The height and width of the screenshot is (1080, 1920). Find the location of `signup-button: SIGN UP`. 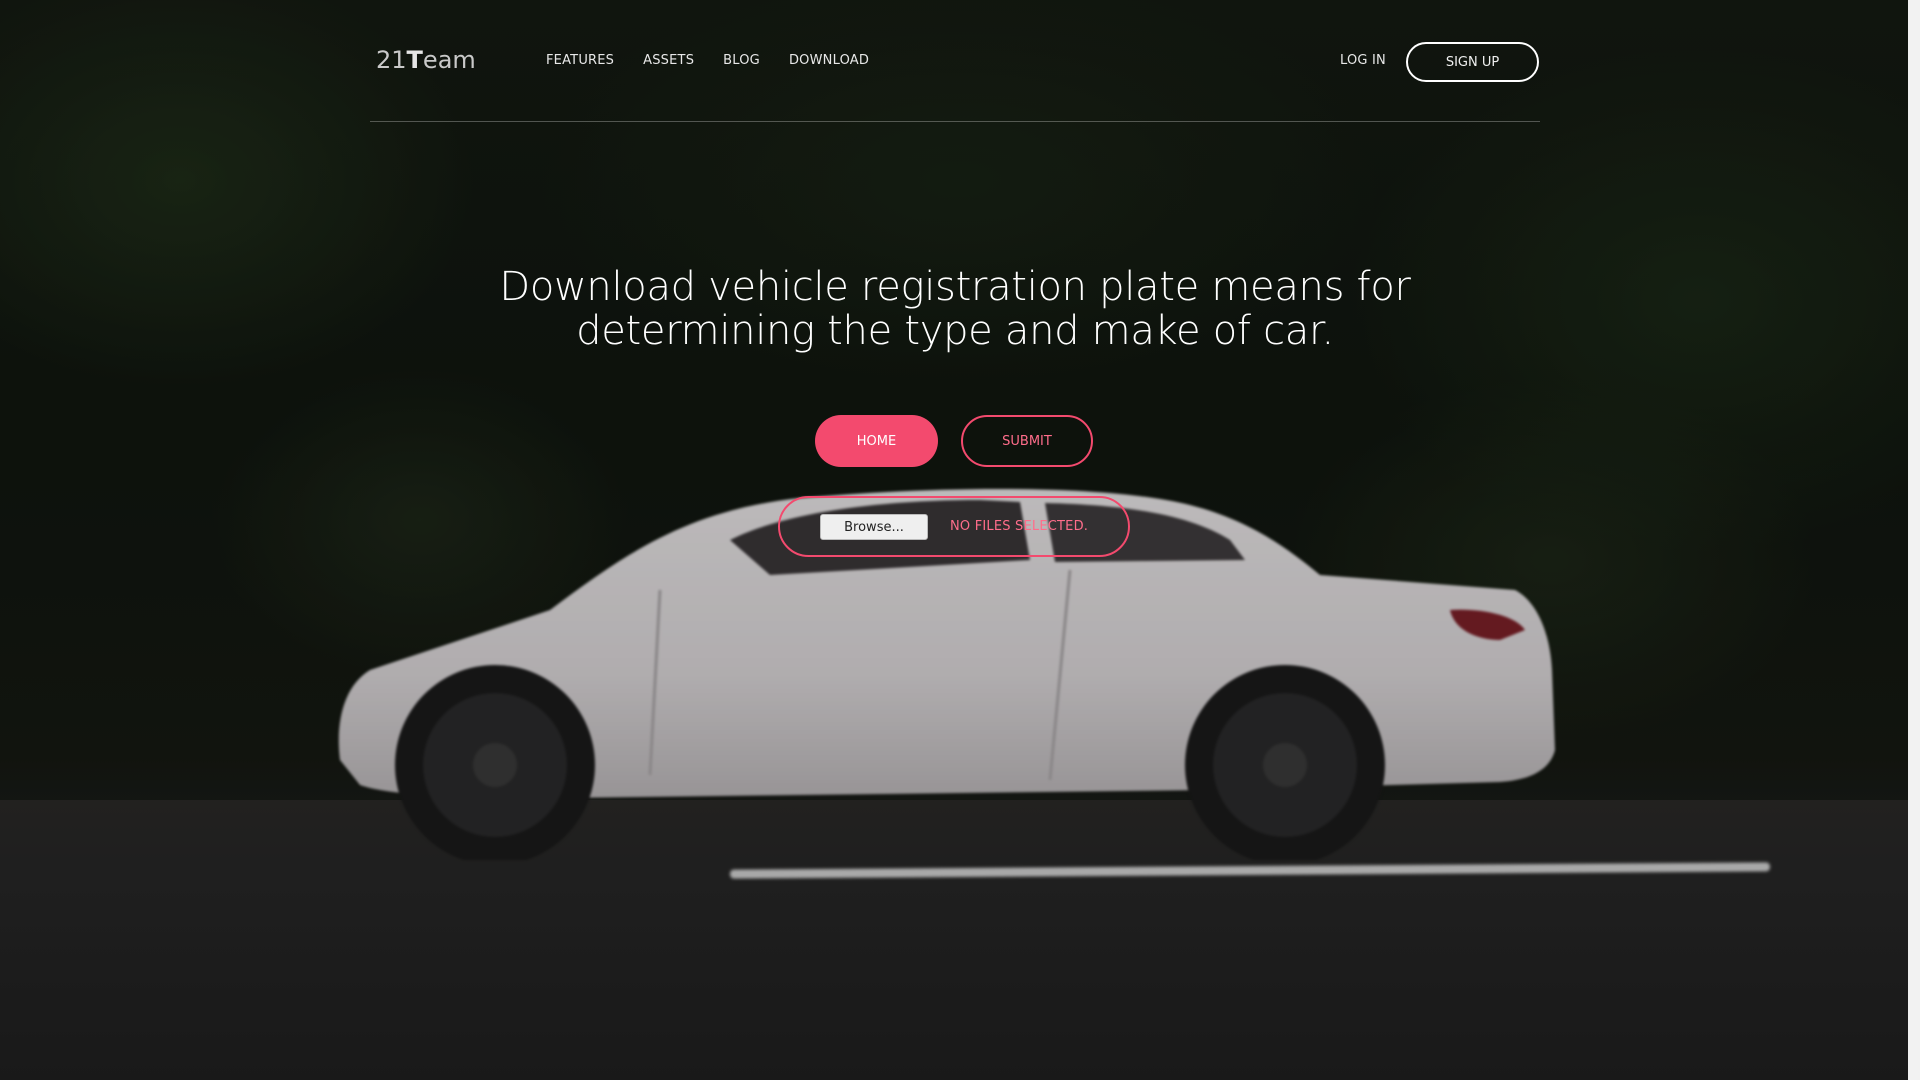

signup-button: SIGN UP is located at coordinates (1472, 62).